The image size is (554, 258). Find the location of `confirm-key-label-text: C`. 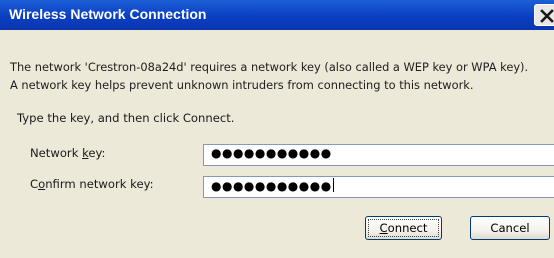

confirm-key-label-text: C is located at coordinates (34, 184).